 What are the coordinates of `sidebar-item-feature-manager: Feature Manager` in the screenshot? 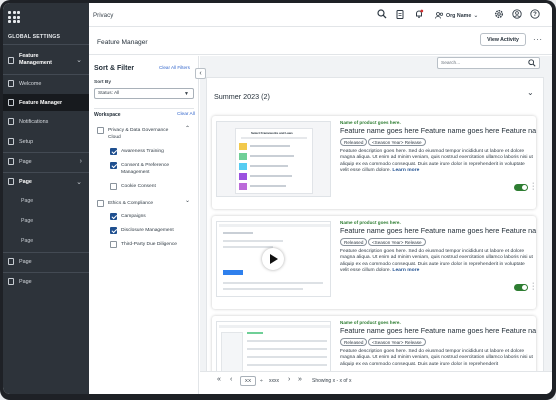 It's located at (46, 102).